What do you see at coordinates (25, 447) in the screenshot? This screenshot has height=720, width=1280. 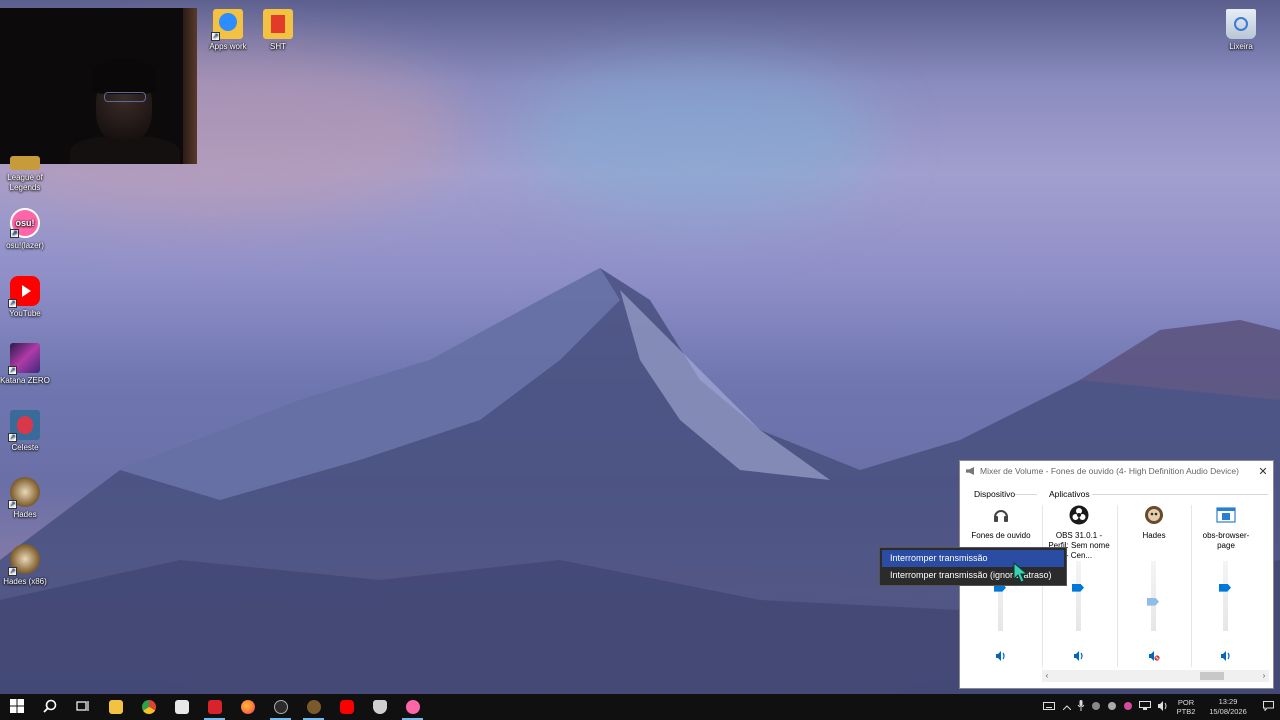 I see `desktop-icon-label: Celeste` at bounding box center [25, 447].